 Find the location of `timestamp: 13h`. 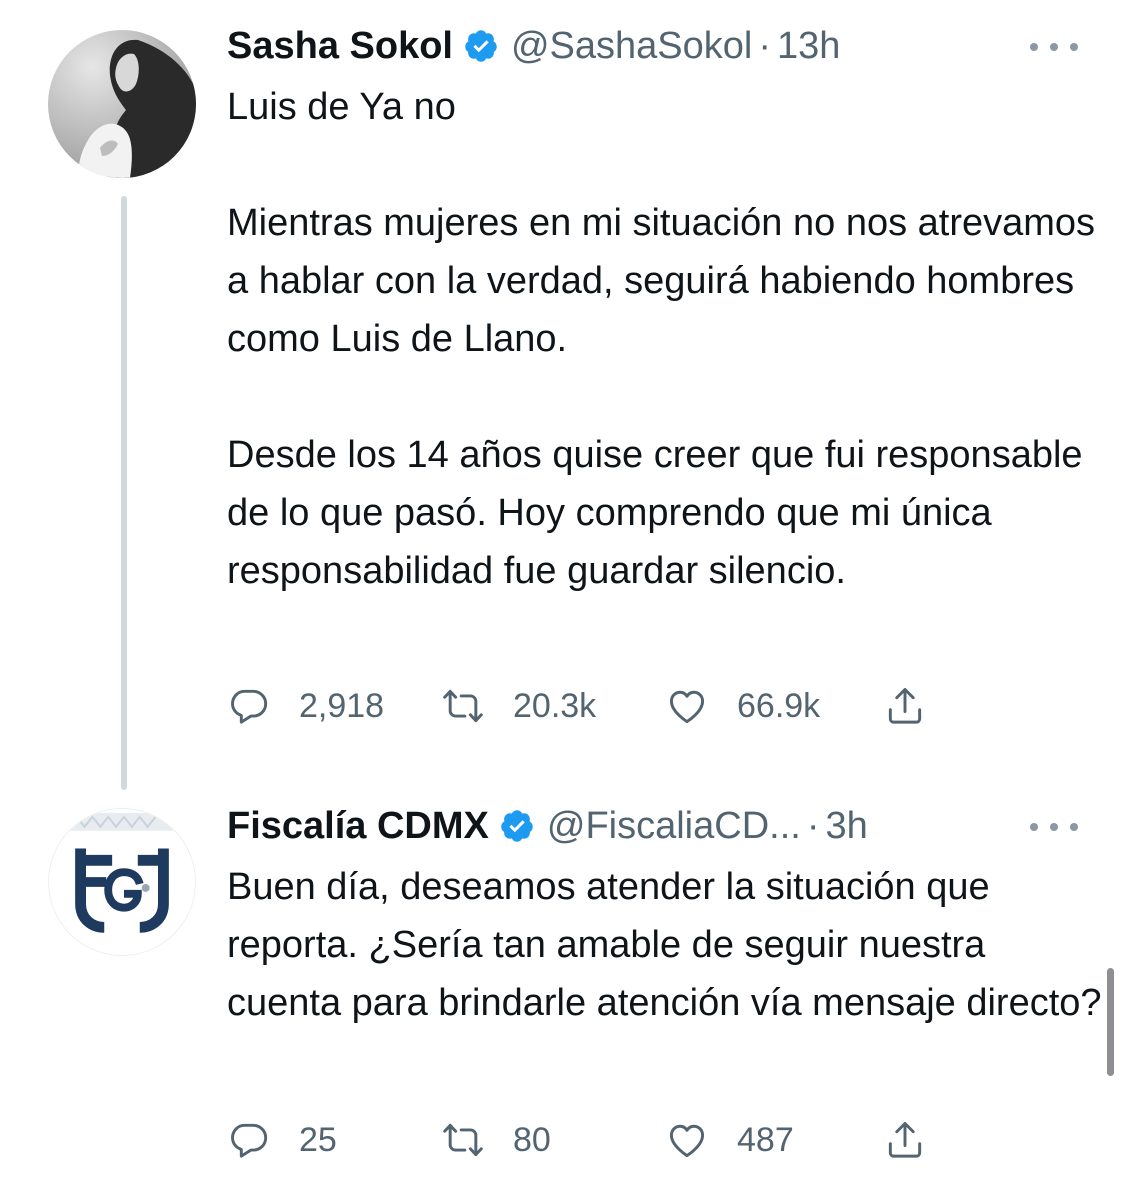

timestamp: 13h is located at coordinates (808, 46).